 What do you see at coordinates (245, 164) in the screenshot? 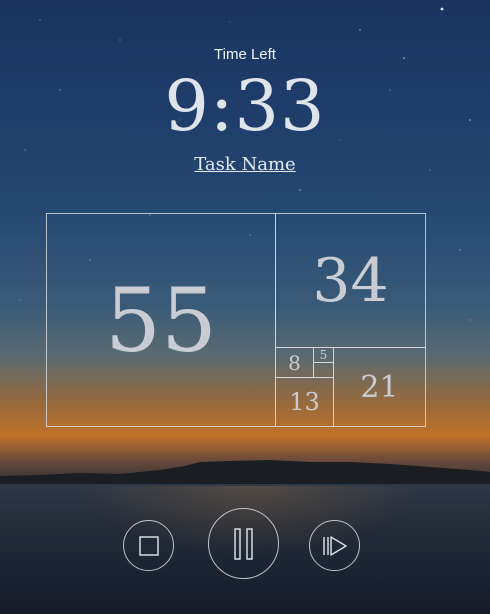
I see `task-name-link: Task Name` at bounding box center [245, 164].